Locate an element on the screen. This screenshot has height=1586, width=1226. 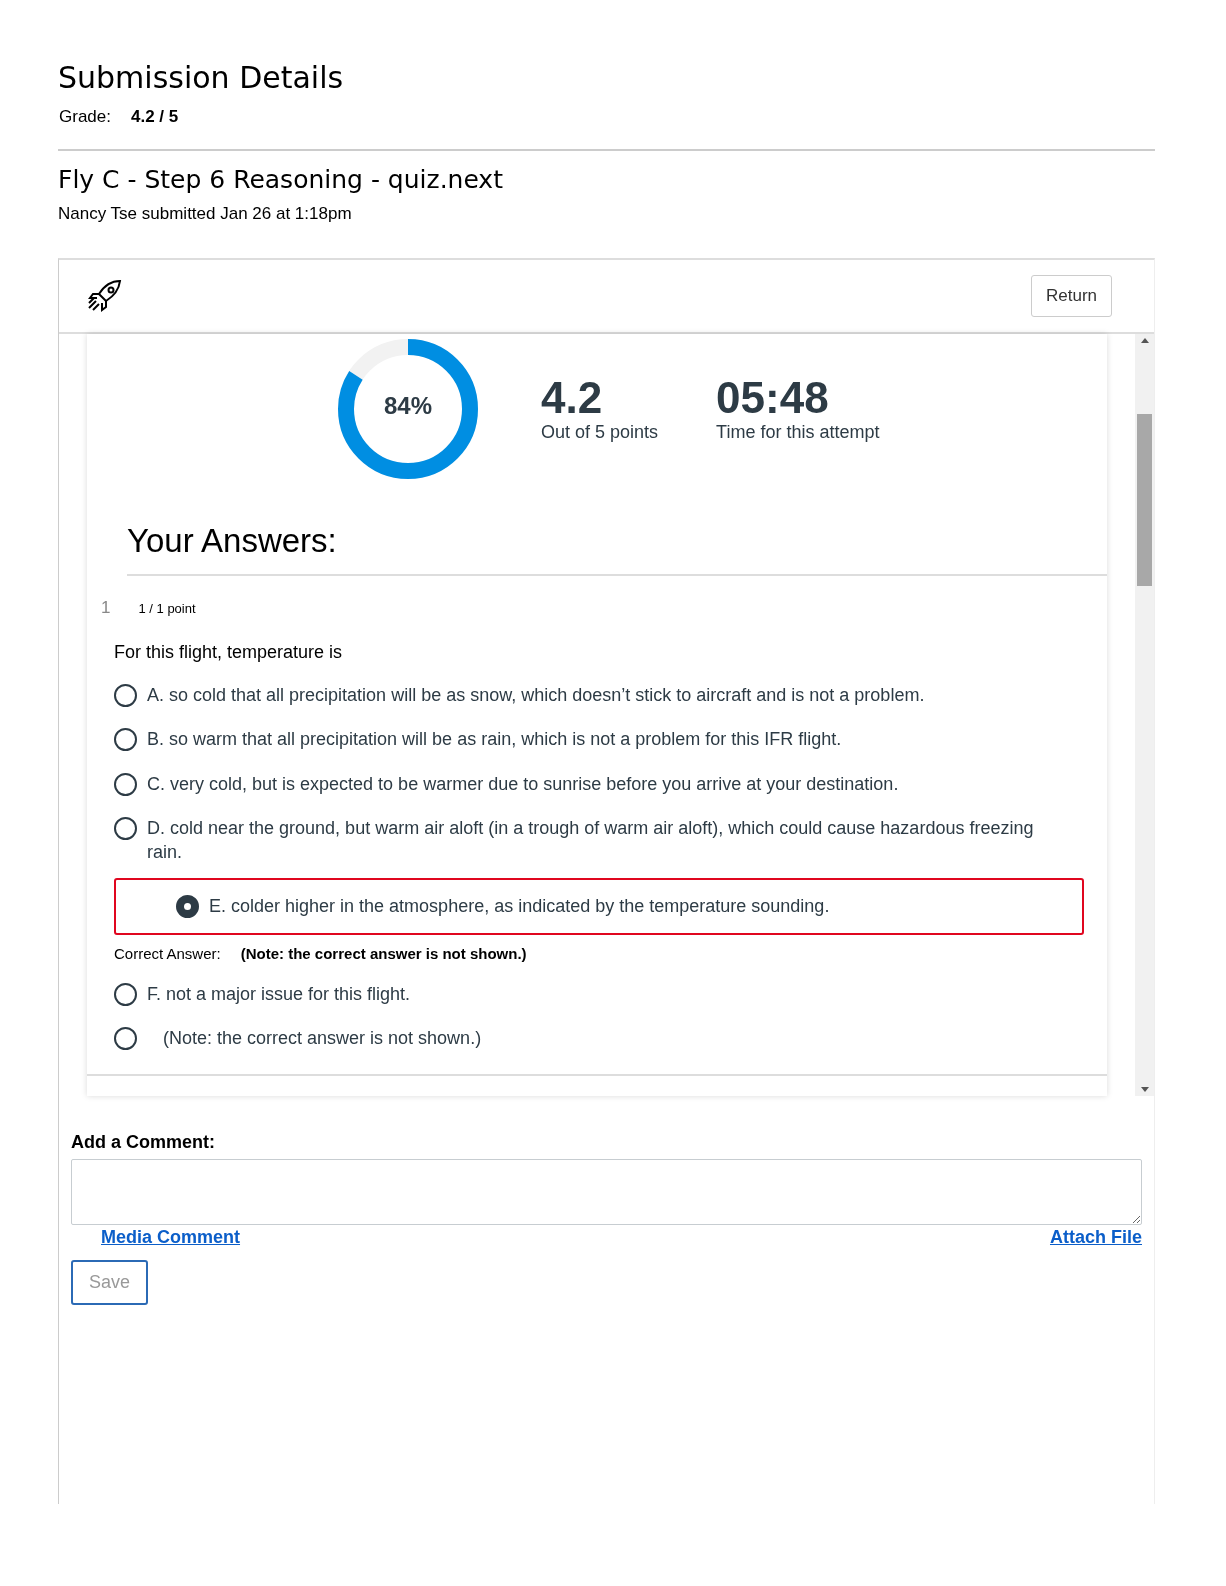
page-title: Submission Details is located at coordinates (201, 77).